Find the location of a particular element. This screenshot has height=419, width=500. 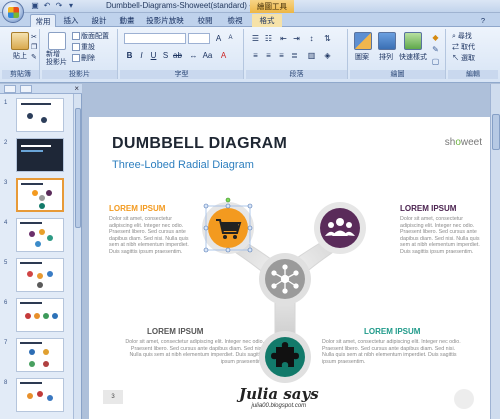

tab-home: 常用 is located at coordinates (43, 20).